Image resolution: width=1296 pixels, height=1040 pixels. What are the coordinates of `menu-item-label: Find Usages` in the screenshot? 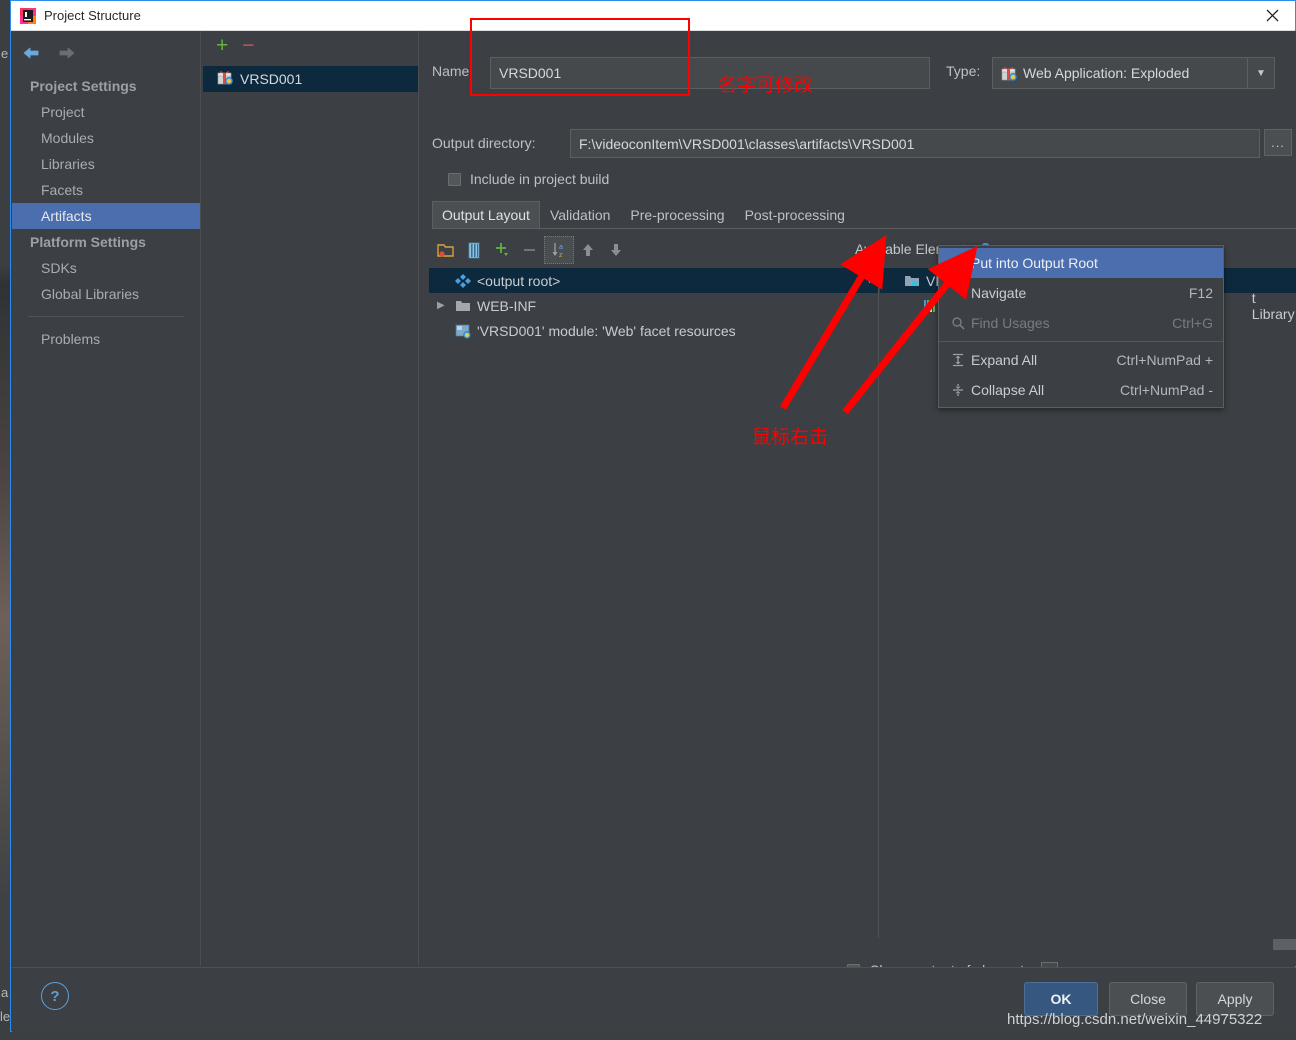 It's located at (1010, 323).